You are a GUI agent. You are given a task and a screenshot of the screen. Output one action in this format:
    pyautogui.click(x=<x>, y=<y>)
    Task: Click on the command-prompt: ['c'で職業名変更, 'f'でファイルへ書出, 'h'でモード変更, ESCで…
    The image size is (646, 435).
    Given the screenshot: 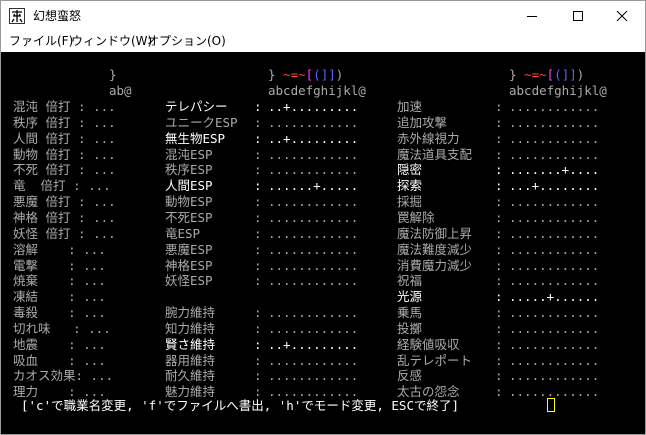 What is the action you would take?
    pyautogui.click(x=240, y=405)
    